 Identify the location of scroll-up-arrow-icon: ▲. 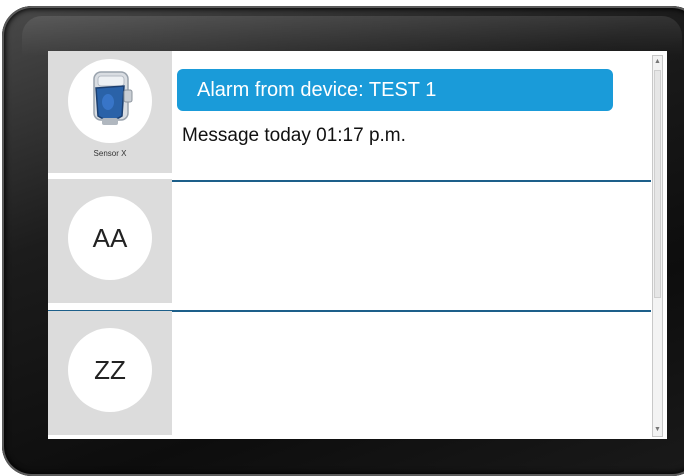
(657, 62).